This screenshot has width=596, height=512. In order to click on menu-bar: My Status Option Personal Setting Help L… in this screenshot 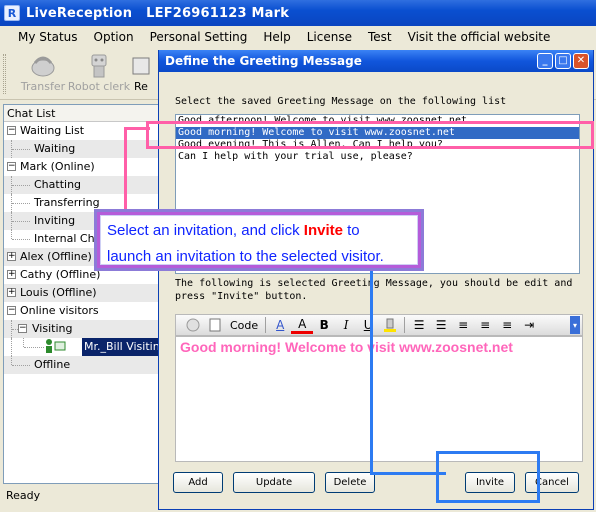, I will do `click(298, 37)`.